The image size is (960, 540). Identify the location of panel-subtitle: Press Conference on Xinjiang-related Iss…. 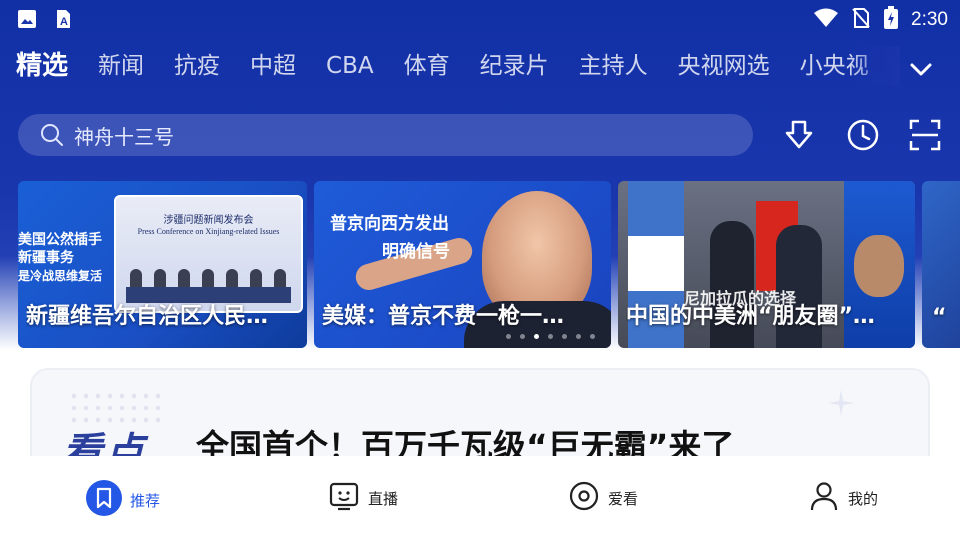
(208, 231).